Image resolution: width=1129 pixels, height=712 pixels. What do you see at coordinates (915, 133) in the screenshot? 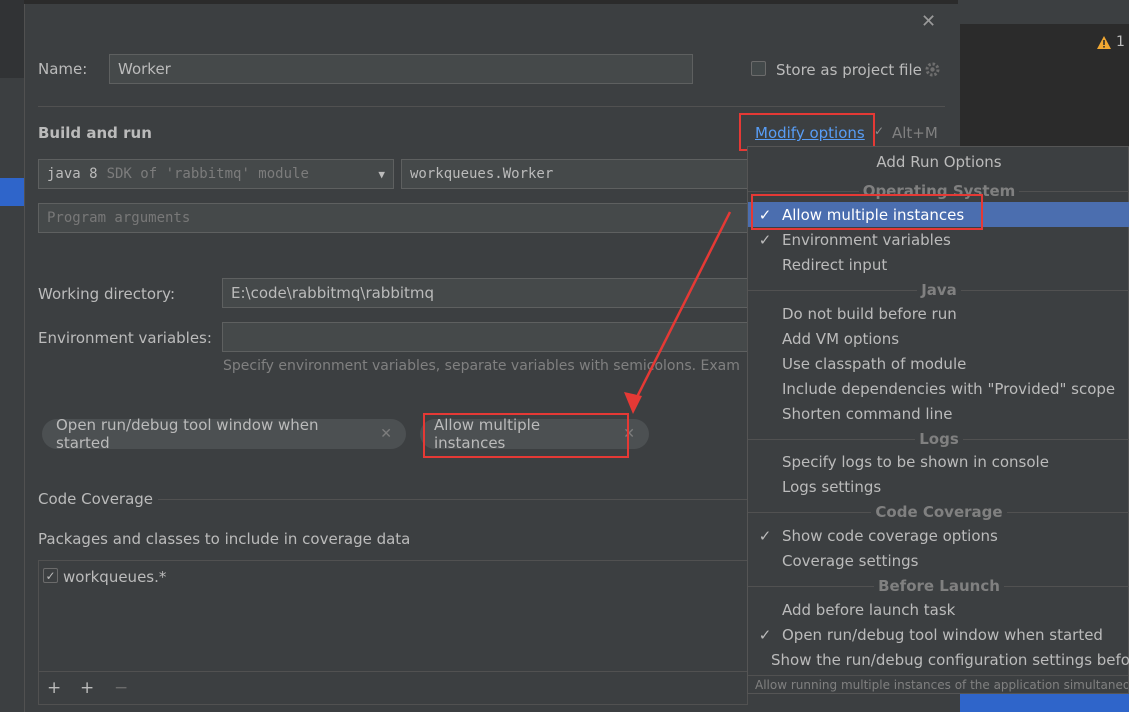
I see `modify-options-shortcut: Alt+M` at bounding box center [915, 133].